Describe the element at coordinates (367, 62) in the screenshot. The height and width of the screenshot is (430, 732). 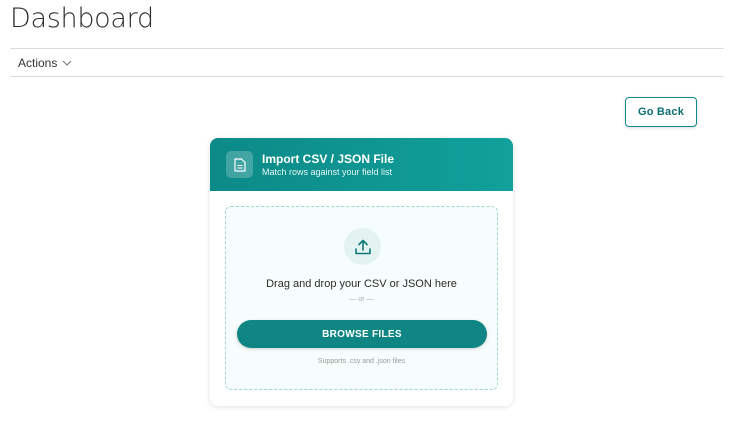
I see `actions-bar: Actions` at that location.